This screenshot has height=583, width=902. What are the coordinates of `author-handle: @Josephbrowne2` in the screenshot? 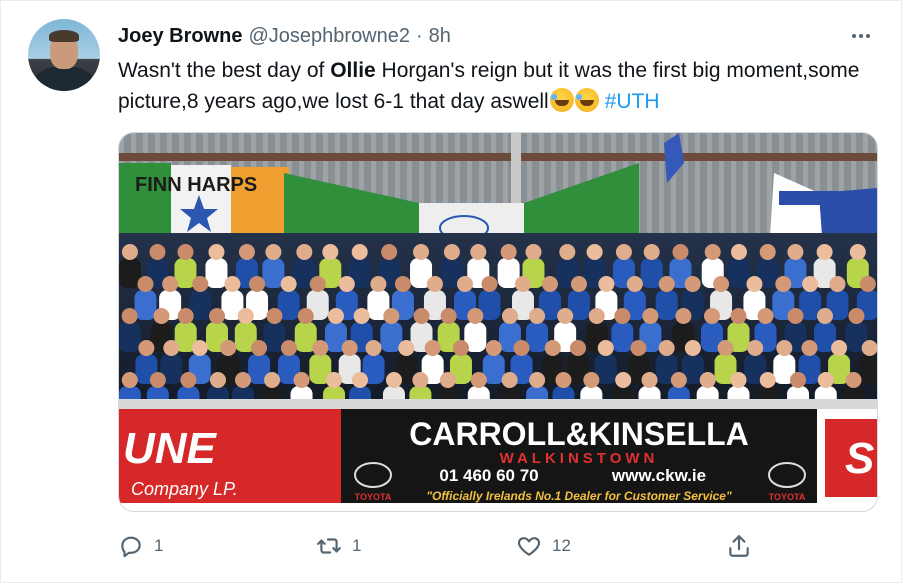 It's located at (329, 36).